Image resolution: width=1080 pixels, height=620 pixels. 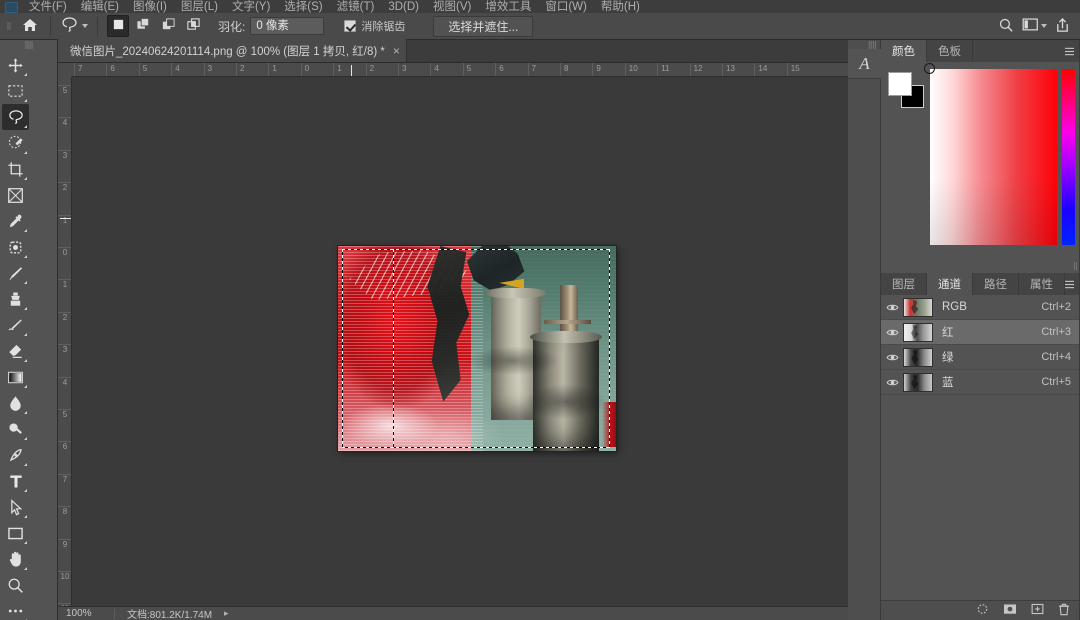 What do you see at coordinates (193, 26) in the screenshot?
I see `intersect-with-selection-button` at bounding box center [193, 26].